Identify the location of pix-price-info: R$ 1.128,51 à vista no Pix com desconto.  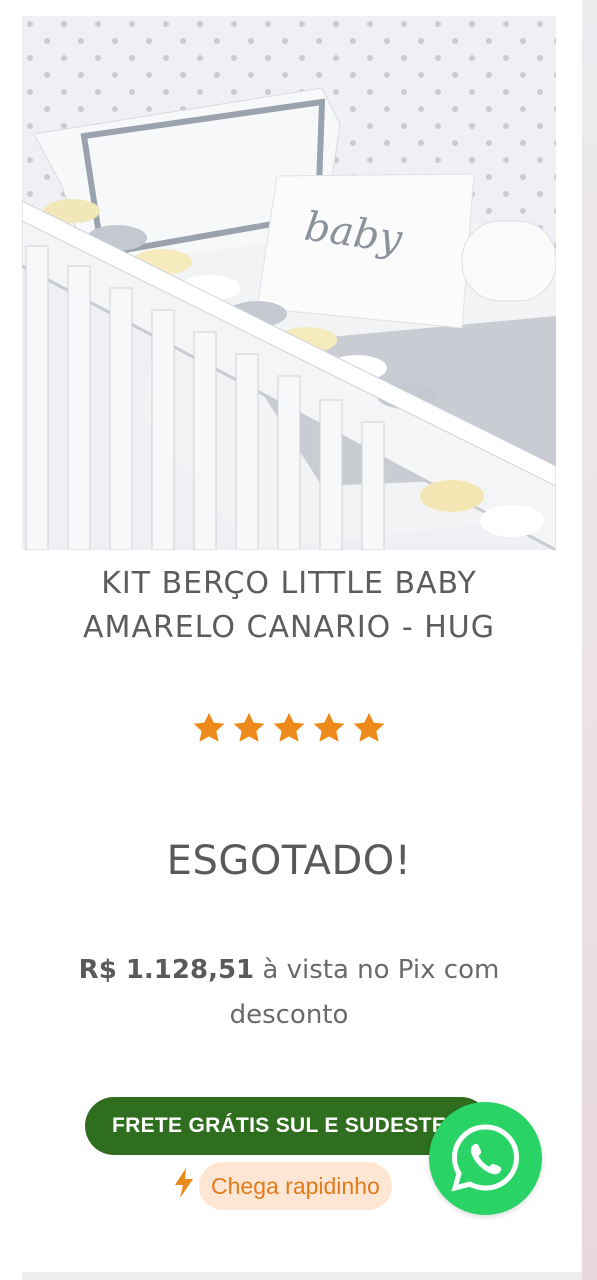
(289, 993).